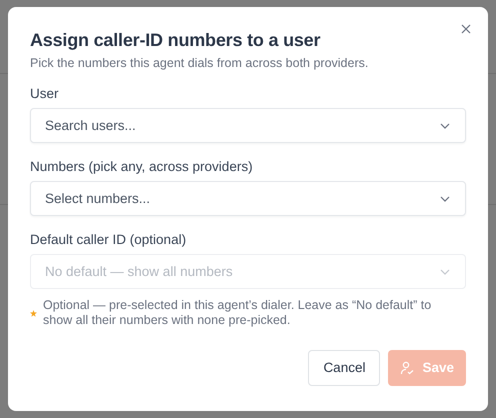 Image resolution: width=496 pixels, height=418 pixels. Describe the element at coordinates (200, 63) in the screenshot. I see `dialog-subtitle: Pick the numbers this agent dials from across both providers.` at that location.